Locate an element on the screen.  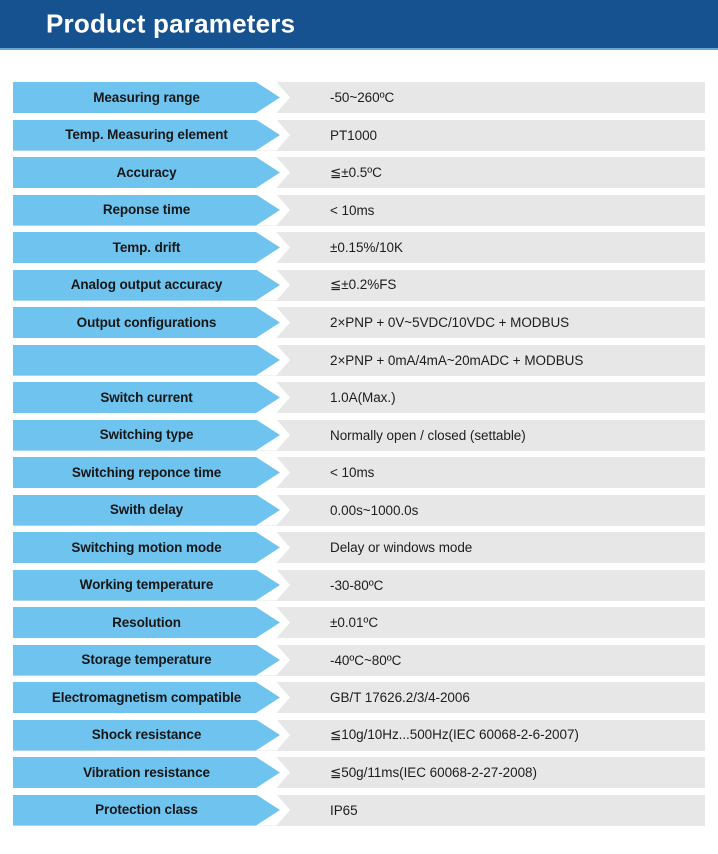
parameter-label: Resolution is located at coordinates (146, 622).